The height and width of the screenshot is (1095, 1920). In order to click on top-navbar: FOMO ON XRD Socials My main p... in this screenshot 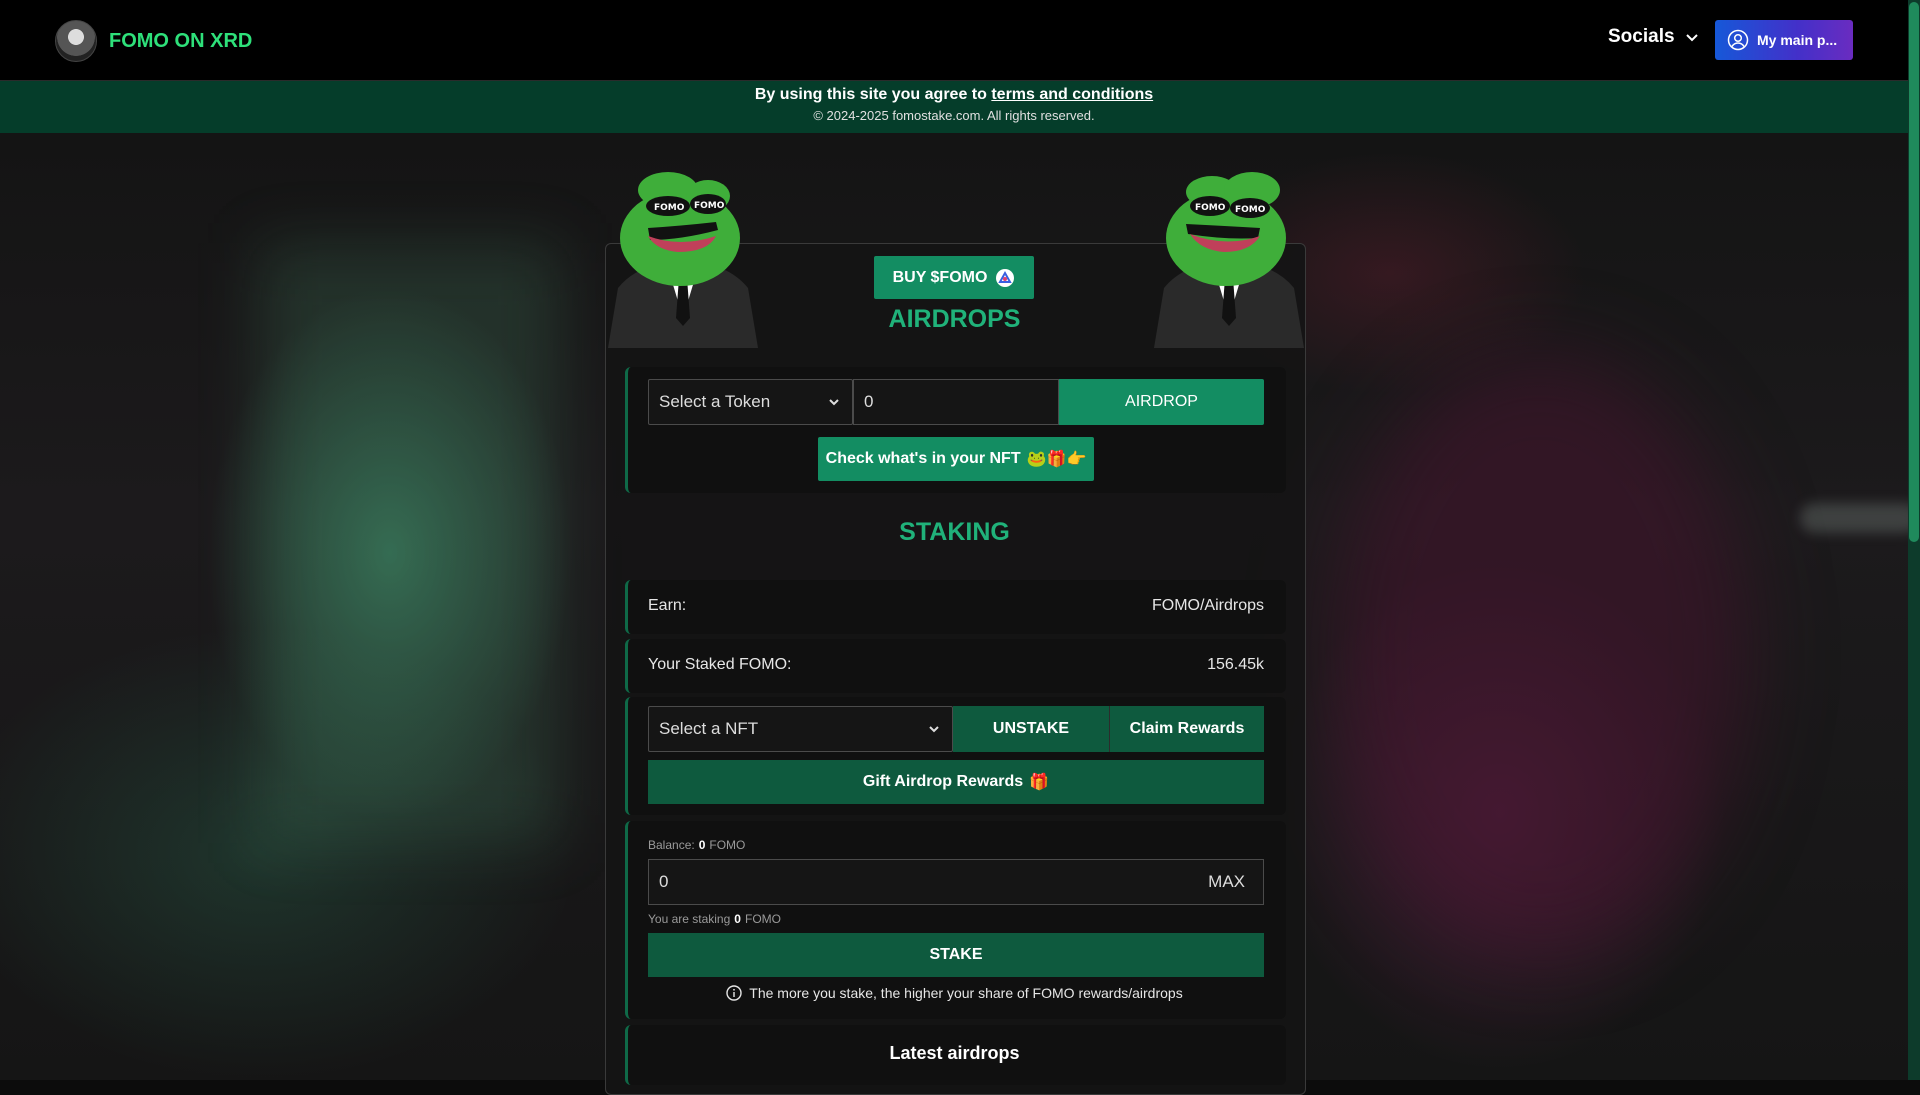, I will do `click(954, 40)`.